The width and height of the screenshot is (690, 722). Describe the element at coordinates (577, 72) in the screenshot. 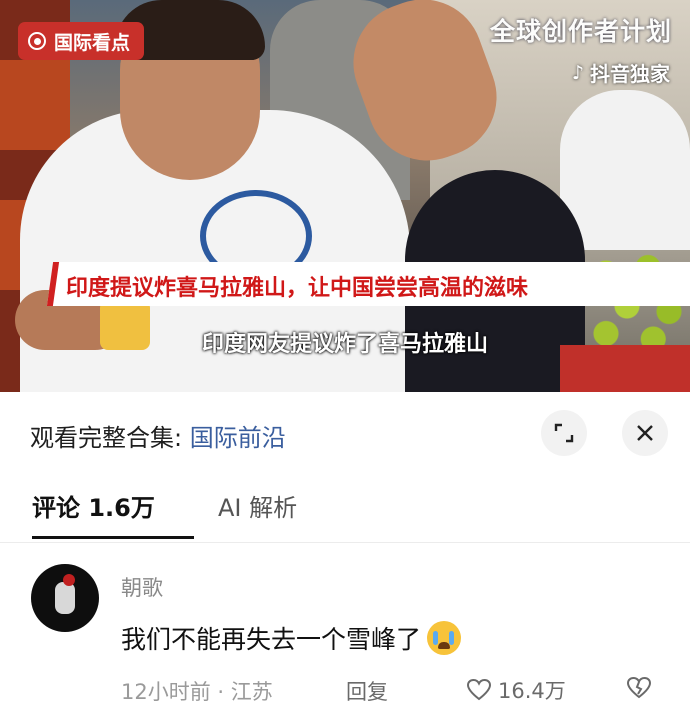

I see `music-note-icon: ♪` at that location.